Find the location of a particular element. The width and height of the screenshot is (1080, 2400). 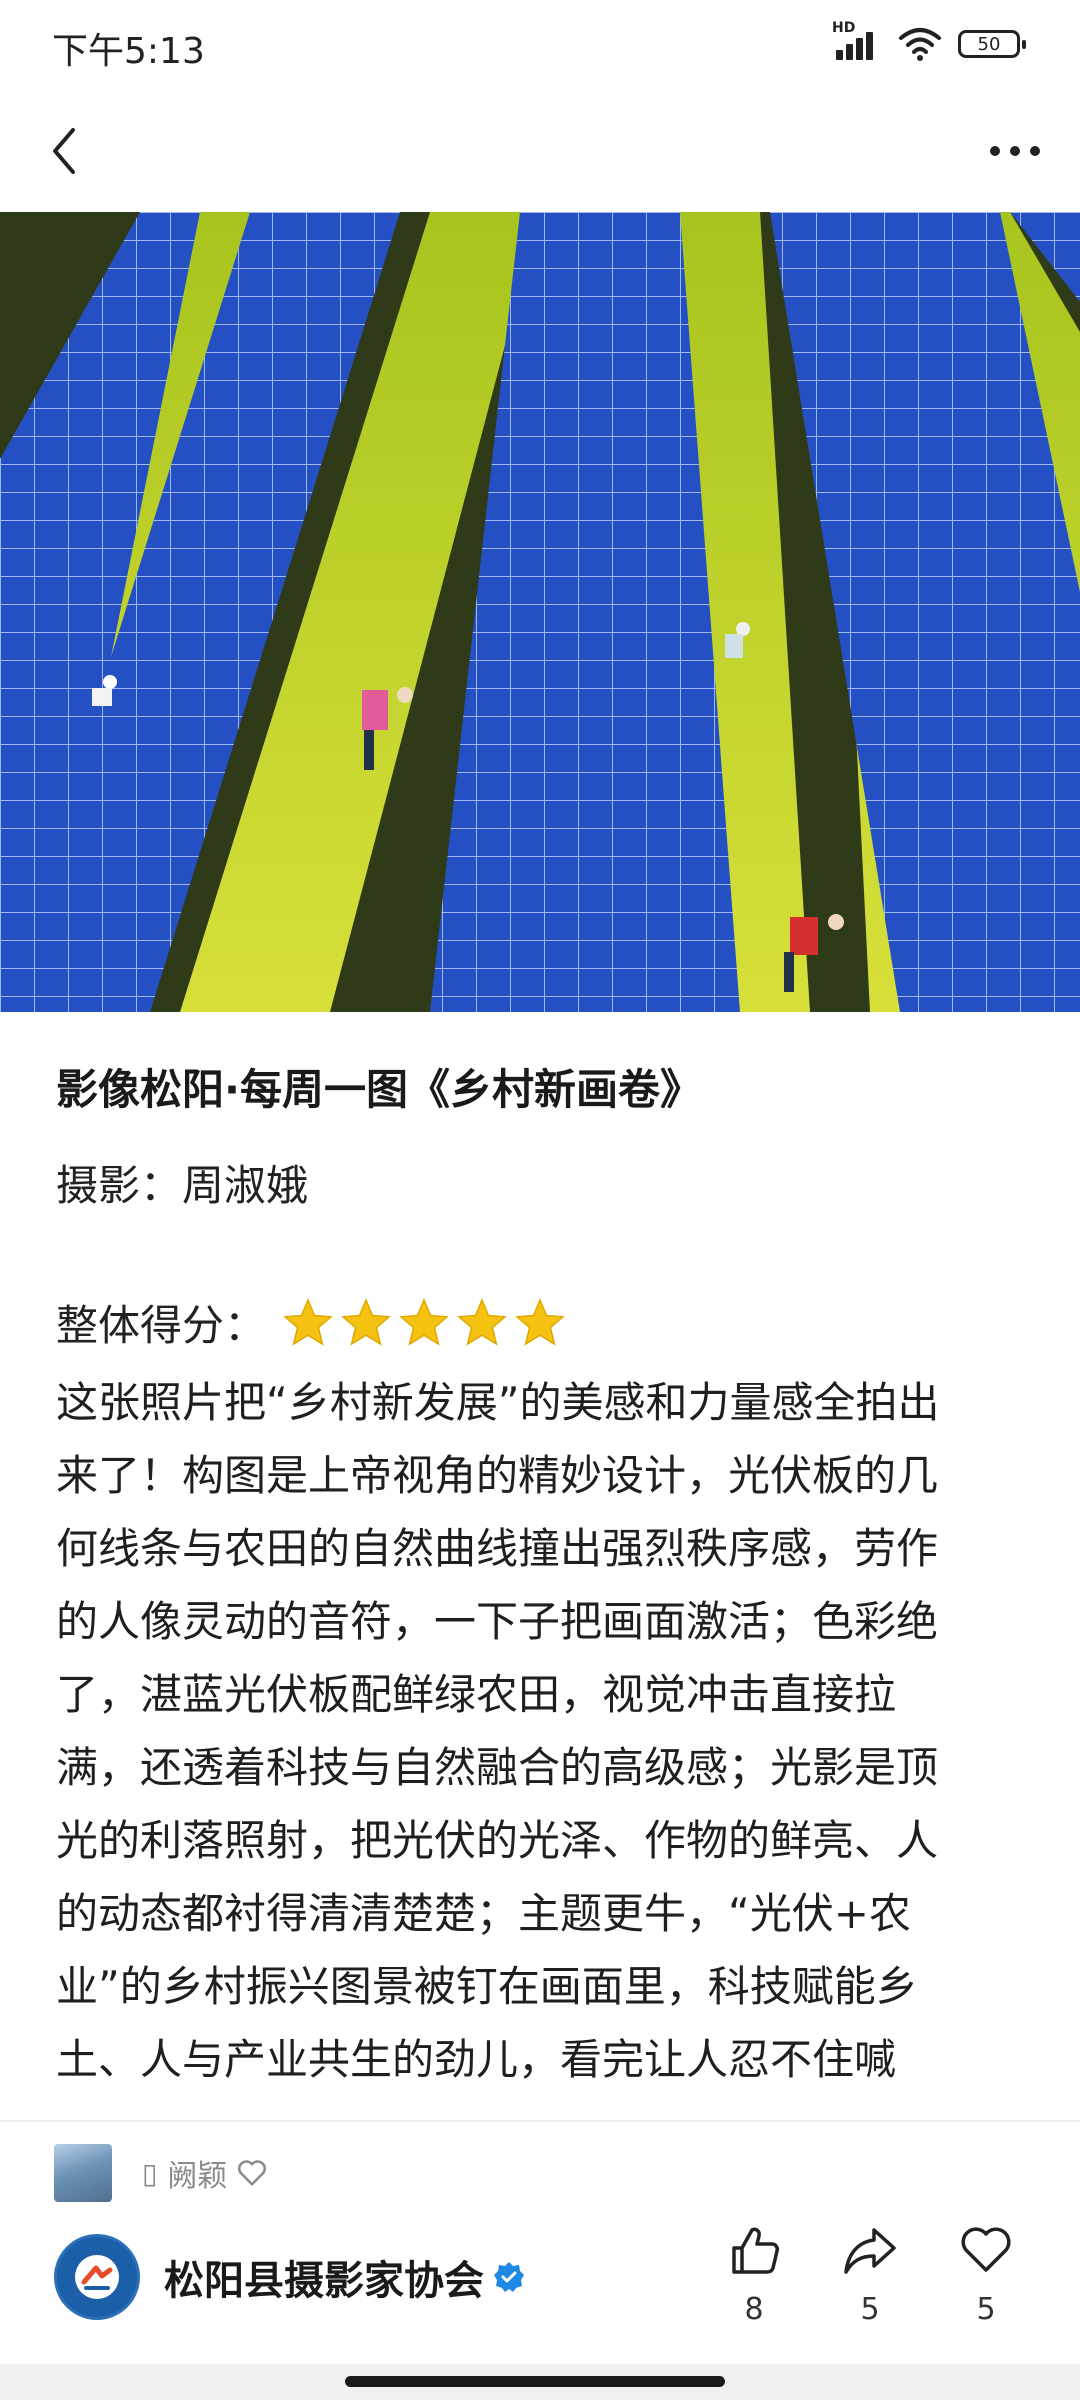

article-body-line: 了，湛蓝光伏板配鲜绿农田，视觉冲击直接拉 is located at coordinates (476, 1694).